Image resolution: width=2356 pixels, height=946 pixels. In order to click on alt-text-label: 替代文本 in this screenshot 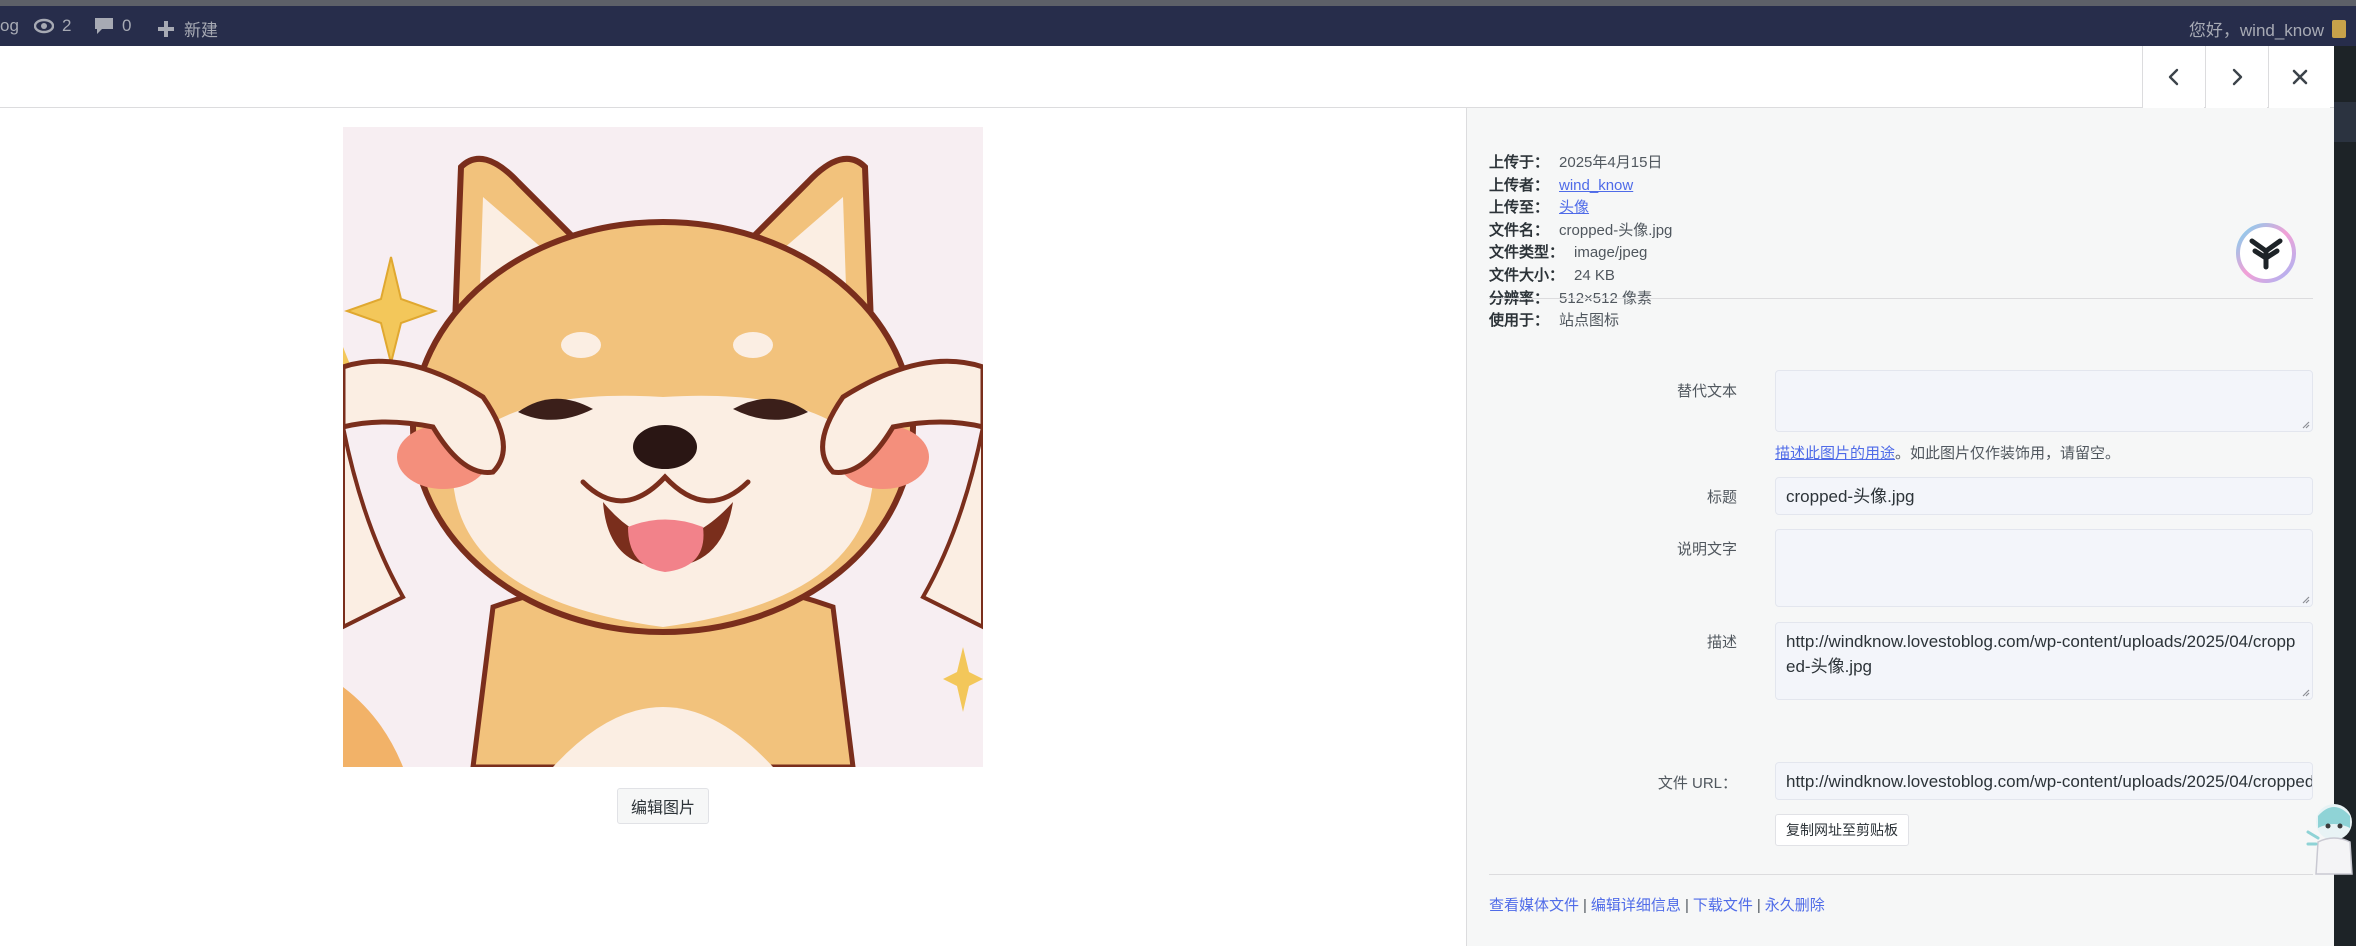, I will do `click(1706, 391)`.